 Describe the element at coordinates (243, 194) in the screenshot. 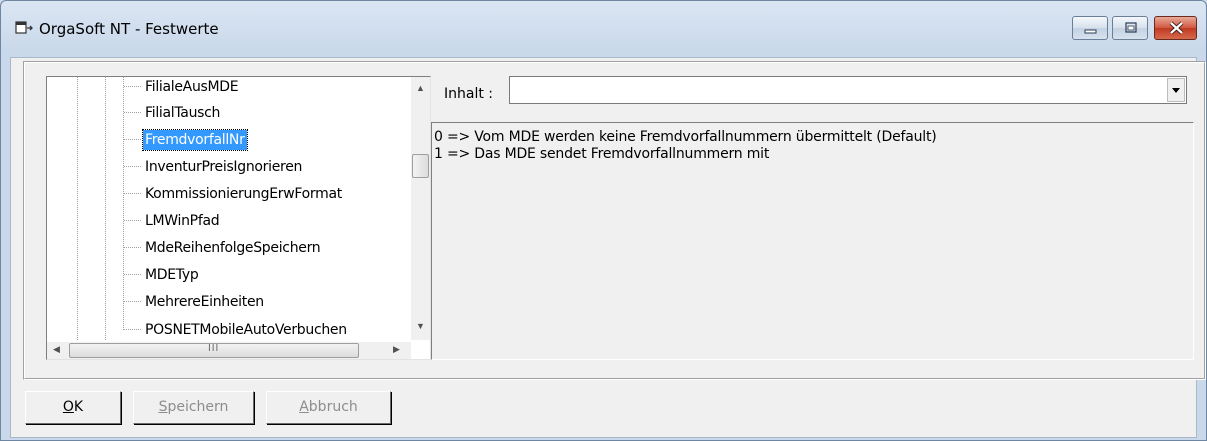

I see `tree-item: KommissionierungErwFormat` at that location.